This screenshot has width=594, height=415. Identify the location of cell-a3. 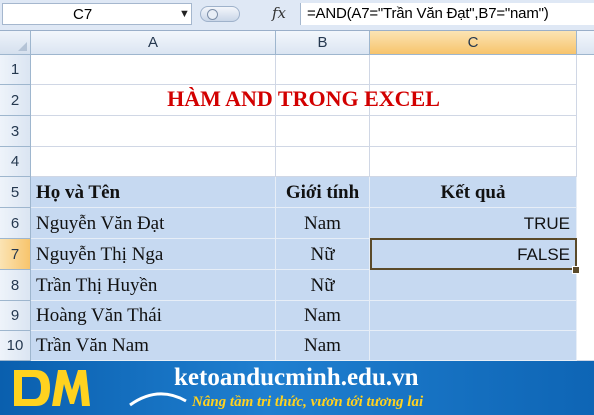
(153, 131).